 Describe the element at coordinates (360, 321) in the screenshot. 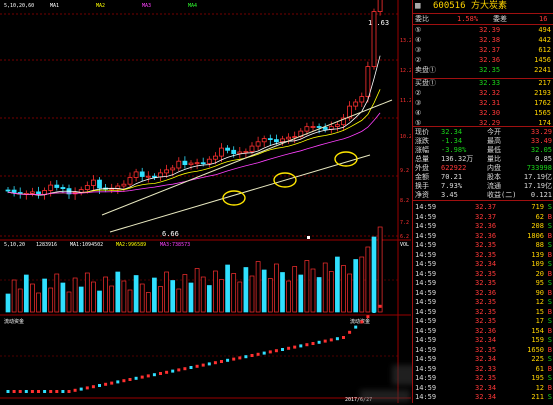

I see `fund-label: 流动资金` at that location.